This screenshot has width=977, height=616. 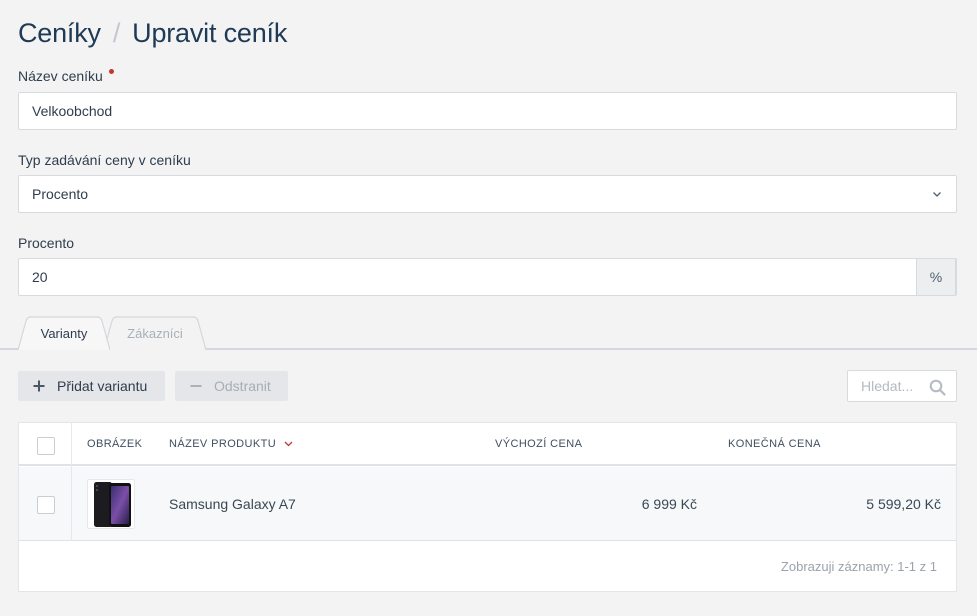 What do you see at coordinates (102, 386) in the screenshot?
I see `add-variant-label: Přidat variantu` at bounding box center [102, 386].